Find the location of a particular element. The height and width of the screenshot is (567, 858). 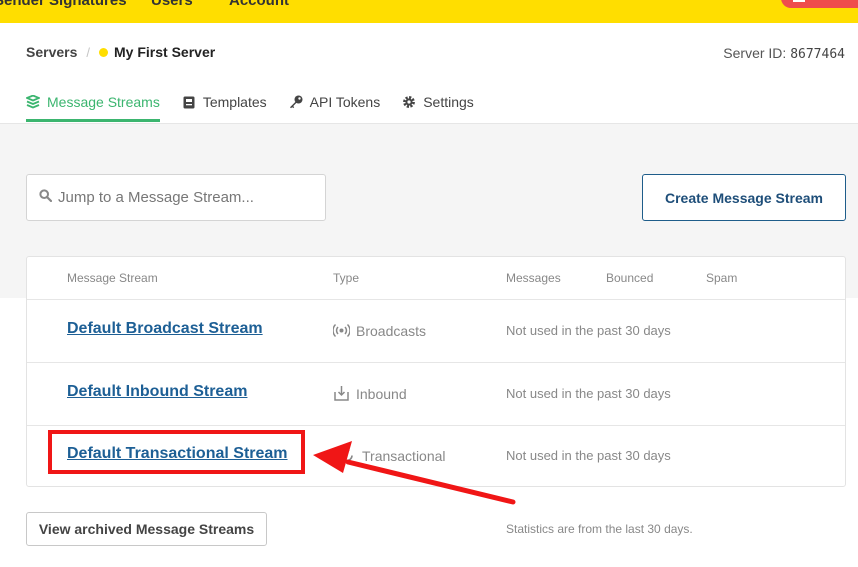

tab-api-tokens: API Tokens is located at coordinates (335, 107).